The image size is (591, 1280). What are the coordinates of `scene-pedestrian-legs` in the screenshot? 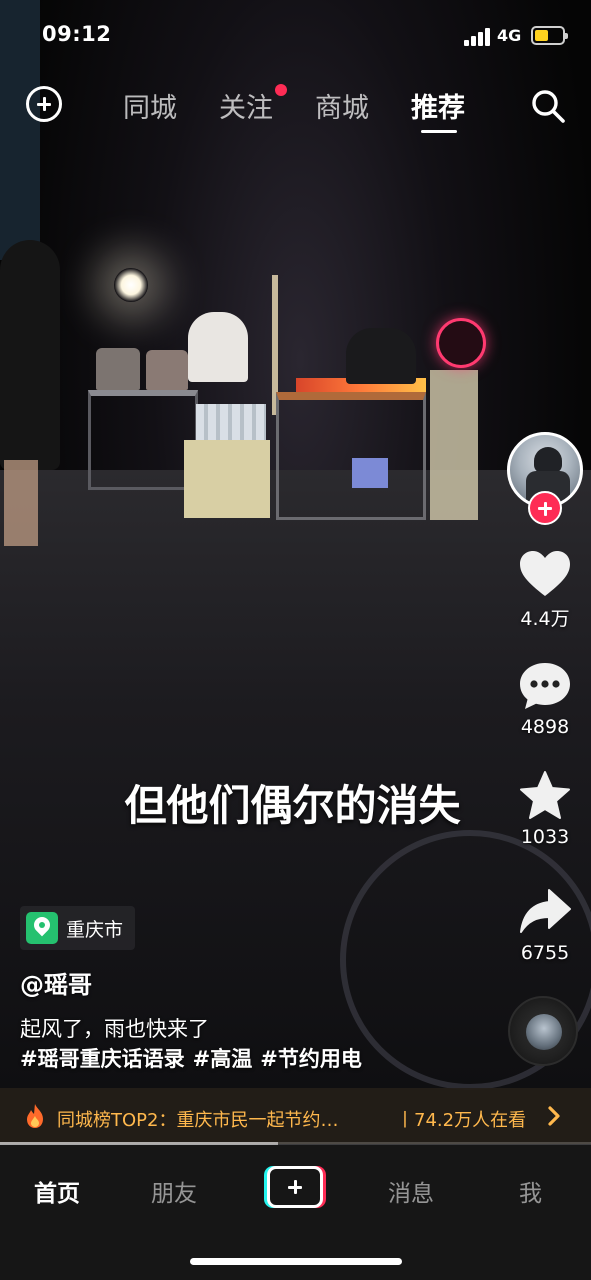 It's located at (21, 503).